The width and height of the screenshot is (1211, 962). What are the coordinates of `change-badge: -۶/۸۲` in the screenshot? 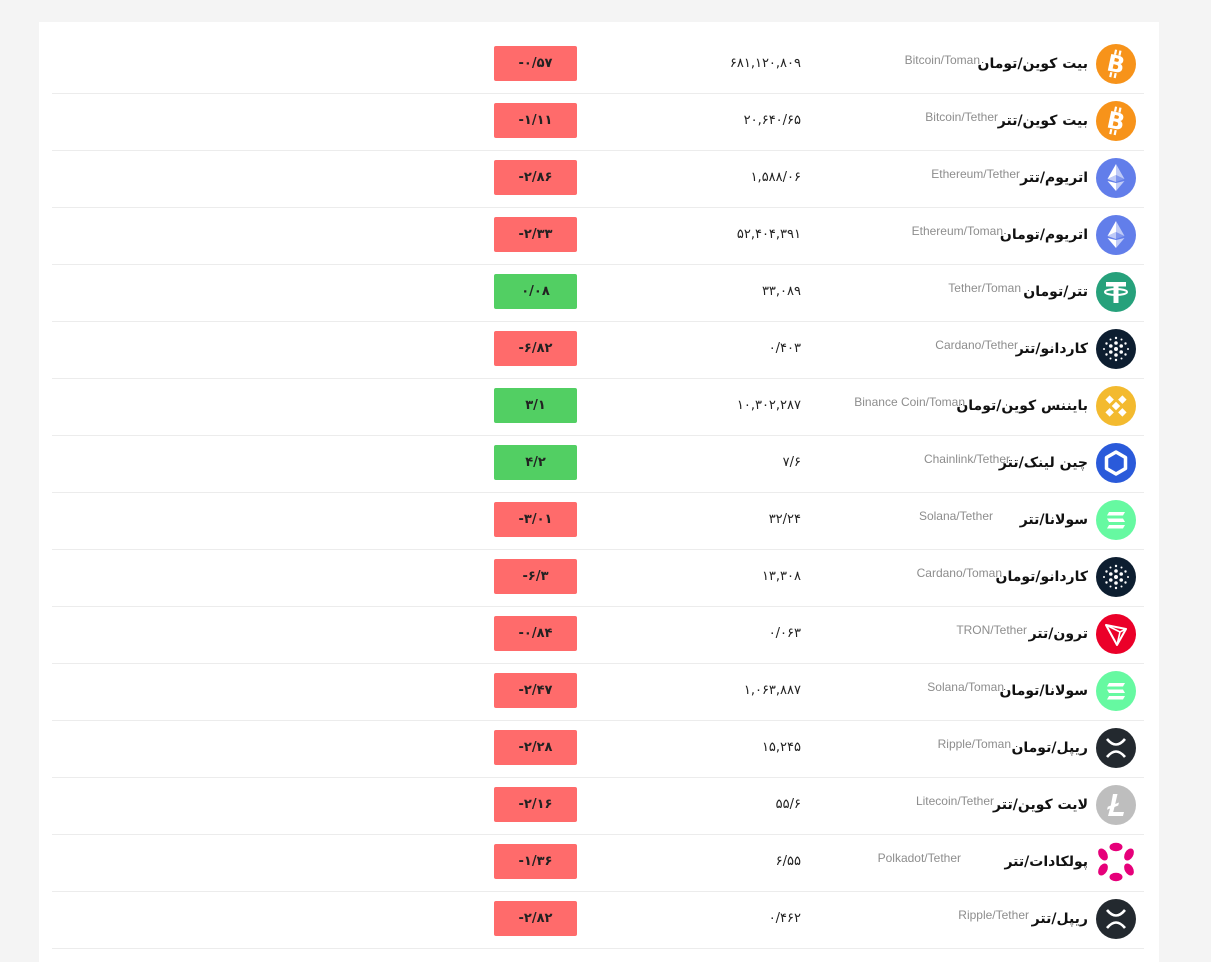 It's located at (535, 348).